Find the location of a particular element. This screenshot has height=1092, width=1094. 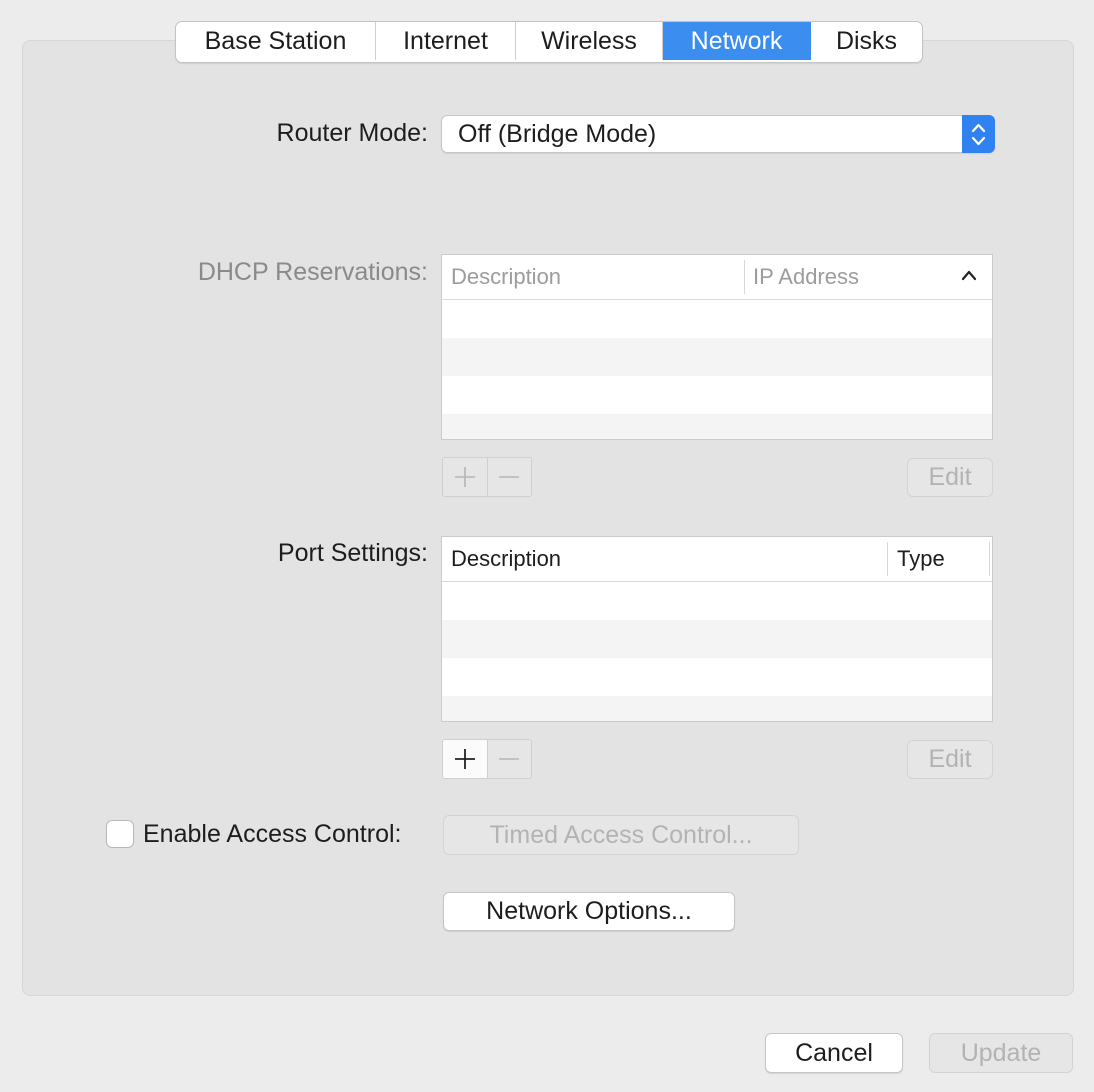

tab-disks: Disks is located at coordinates (866, 41).